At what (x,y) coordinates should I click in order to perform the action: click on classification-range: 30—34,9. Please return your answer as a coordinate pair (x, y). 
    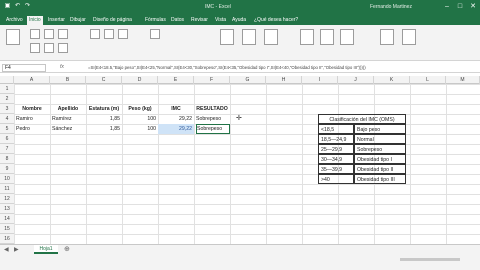
    Looking at the image, I should click on (336, 159).